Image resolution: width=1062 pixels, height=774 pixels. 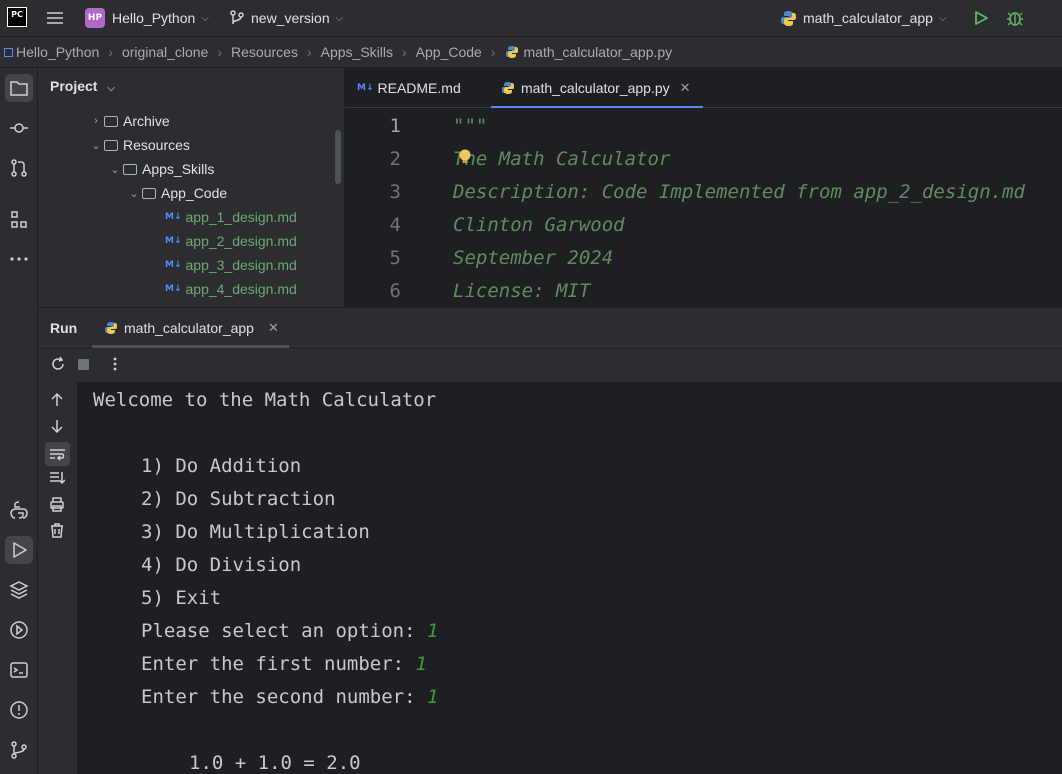 What do you see at coordinates (57, 52) in the screenshot?
I see `breadcrumb-item: Hello_Python` at bounding box center [57, 52].